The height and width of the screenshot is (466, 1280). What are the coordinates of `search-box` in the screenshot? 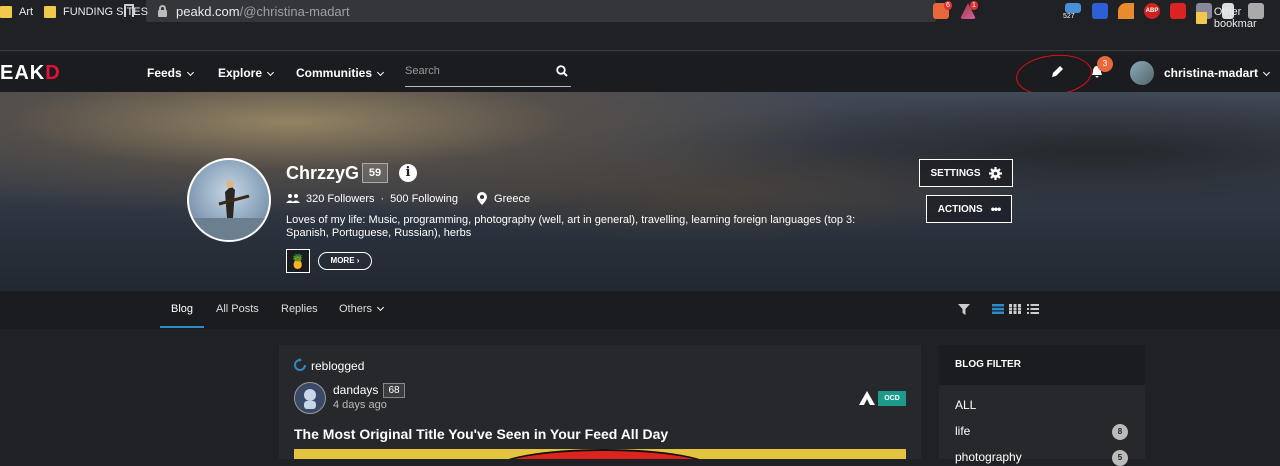 It's located at (488, 74).